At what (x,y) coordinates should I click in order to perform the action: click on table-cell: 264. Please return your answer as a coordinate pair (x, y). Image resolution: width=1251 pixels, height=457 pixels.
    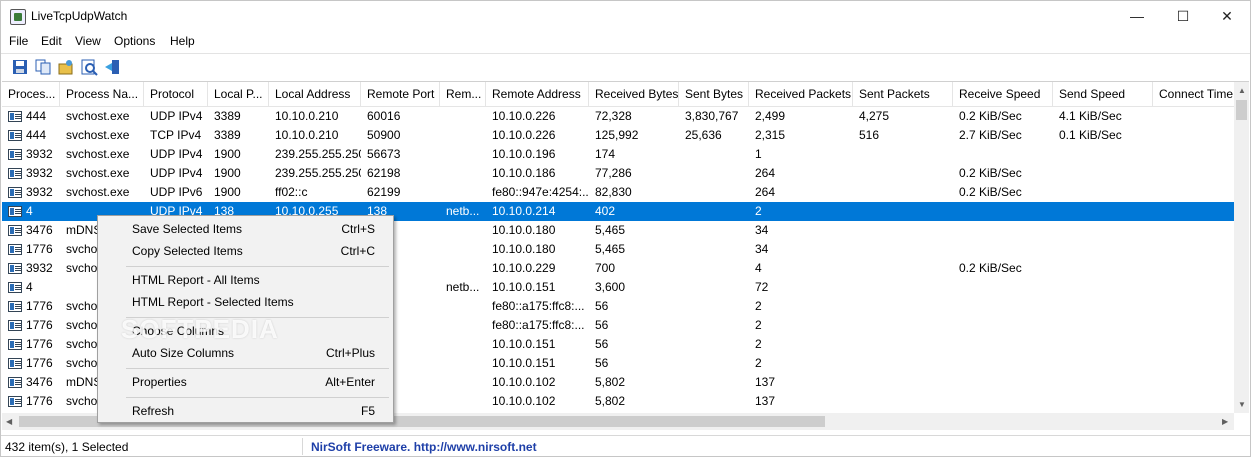
    Looking at the image, I should click on (765, 173).